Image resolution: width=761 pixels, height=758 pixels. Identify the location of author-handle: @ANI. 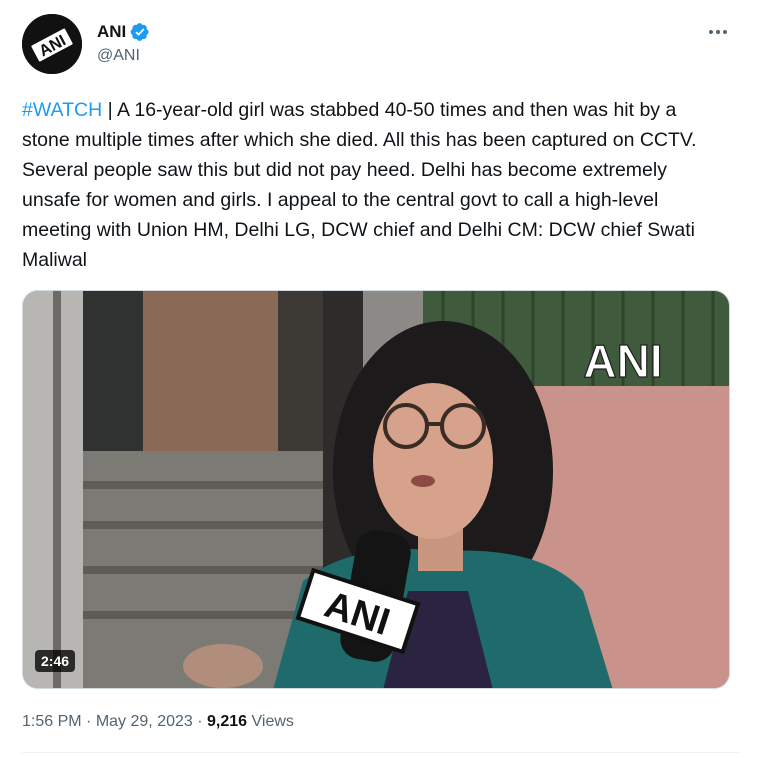
(123, 56).